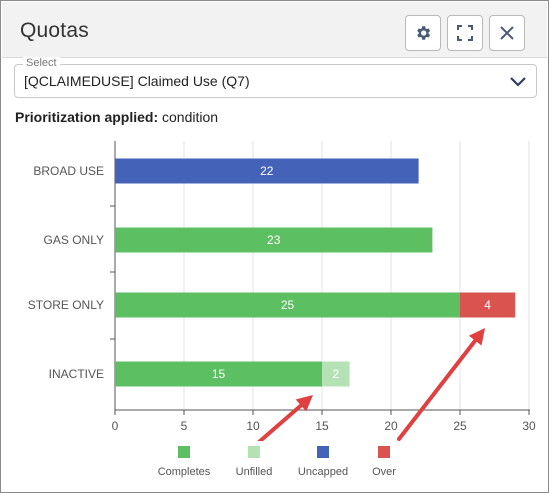  I want to click on prioritization-value: condition, so click(190, 117).